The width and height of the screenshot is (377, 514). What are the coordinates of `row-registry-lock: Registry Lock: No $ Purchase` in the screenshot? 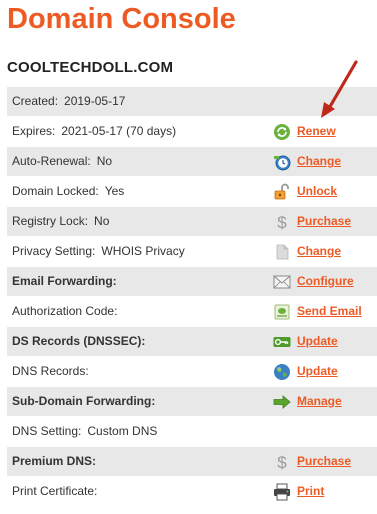 It's located at (192, 221).